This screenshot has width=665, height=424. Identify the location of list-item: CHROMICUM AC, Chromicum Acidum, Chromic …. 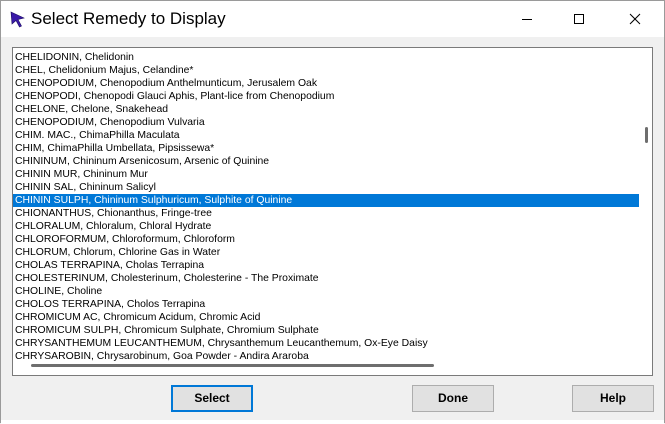
(326, 317).